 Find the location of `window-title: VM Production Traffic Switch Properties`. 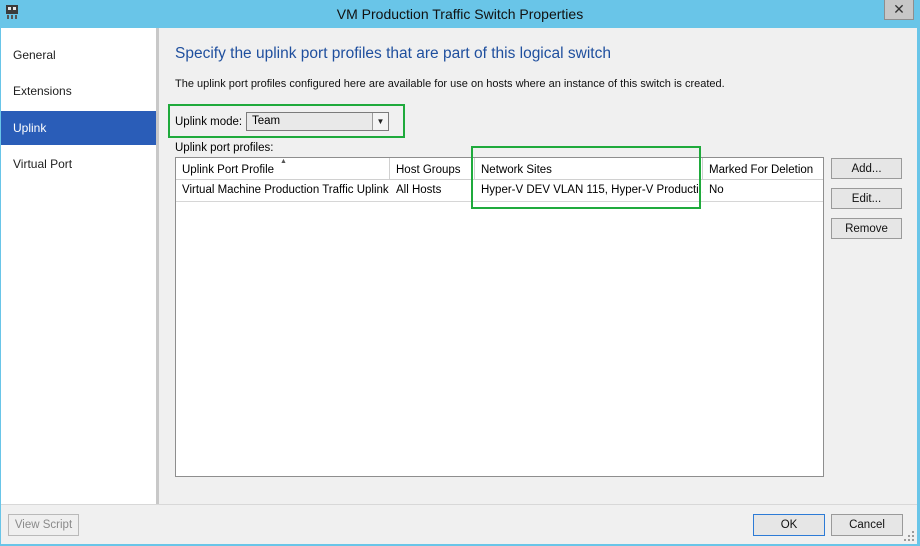

window-title: VM Production Traffic Switch Properties is located at coordinates (460, 14).